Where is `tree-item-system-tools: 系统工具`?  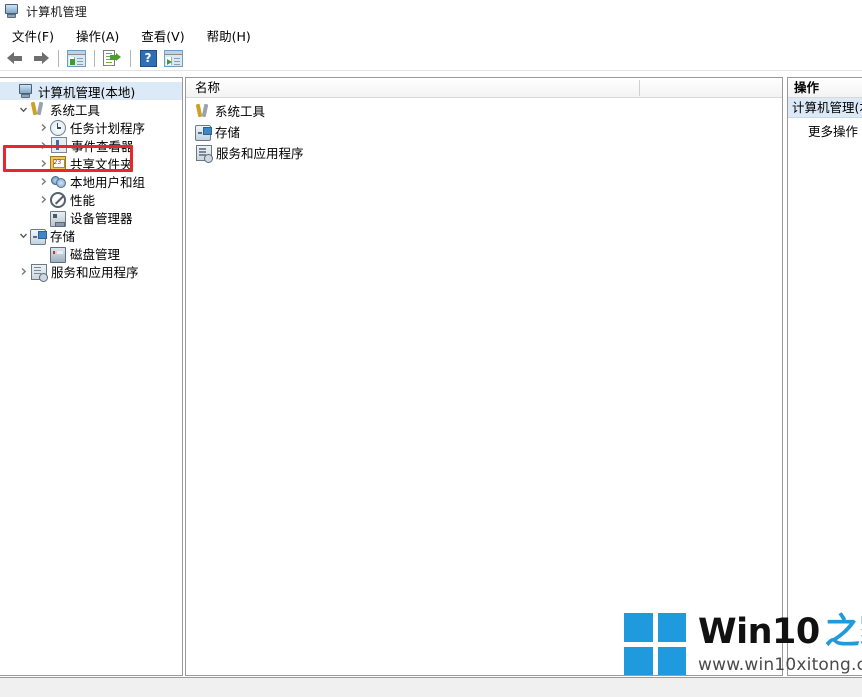
tree-item-system-tools: 系统工具 is located at coordinates (91, 109).